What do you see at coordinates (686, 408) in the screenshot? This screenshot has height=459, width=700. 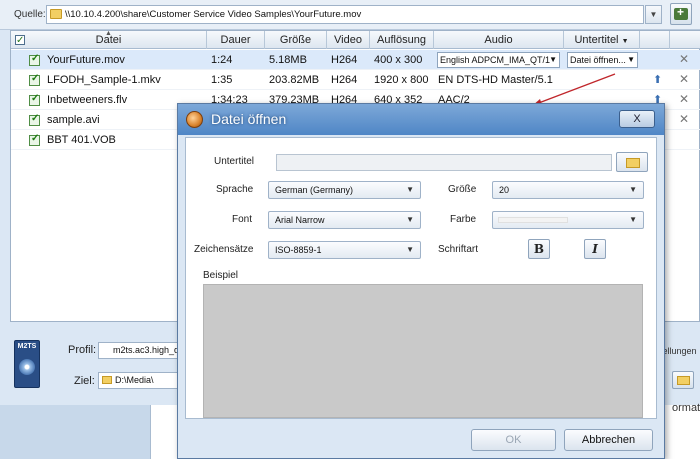 I see `background-text: ormat,` at bounding box center [686, 408].